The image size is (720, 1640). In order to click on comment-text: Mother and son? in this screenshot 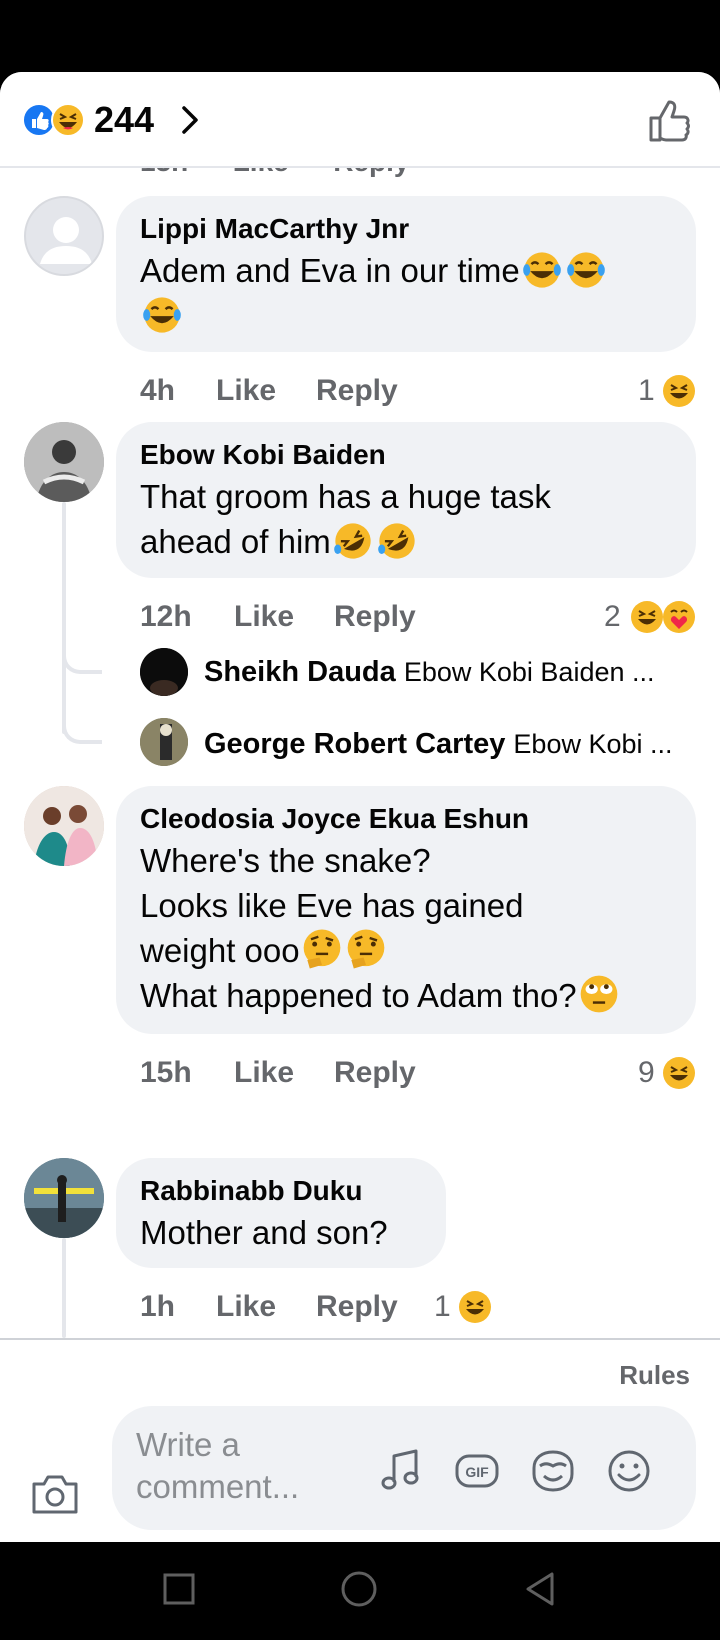, I will do `click(264, 1232)`.